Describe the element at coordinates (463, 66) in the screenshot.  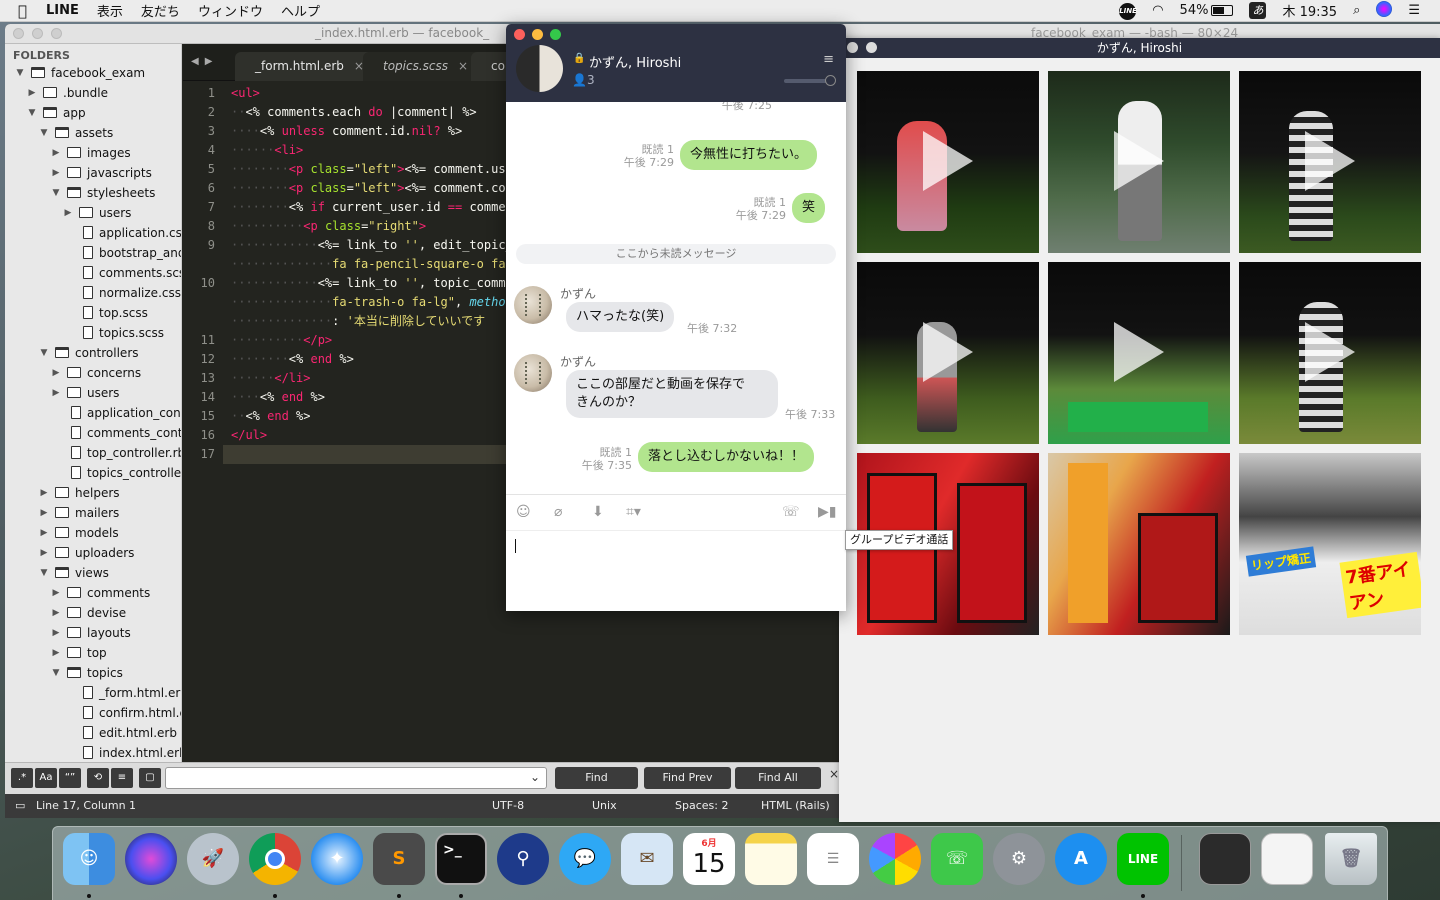
I see `tab-close-icon: ×` at that location.